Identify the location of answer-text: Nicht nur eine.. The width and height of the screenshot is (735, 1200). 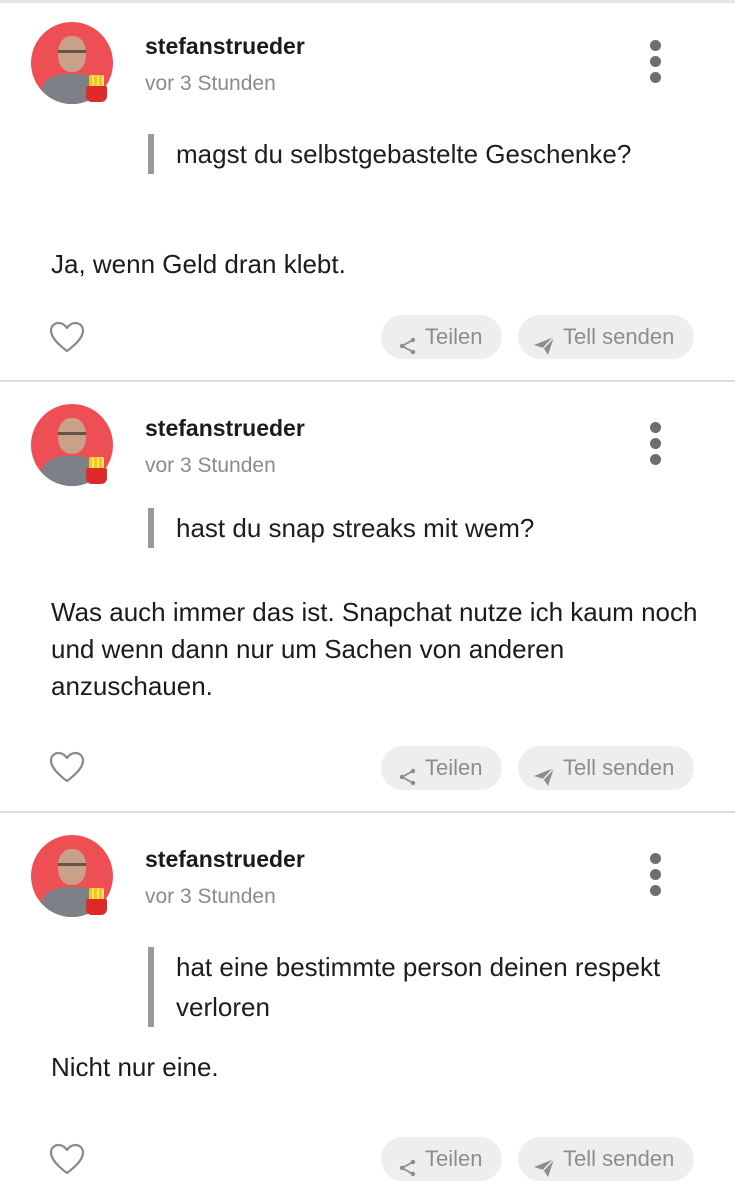
(135, 1067).